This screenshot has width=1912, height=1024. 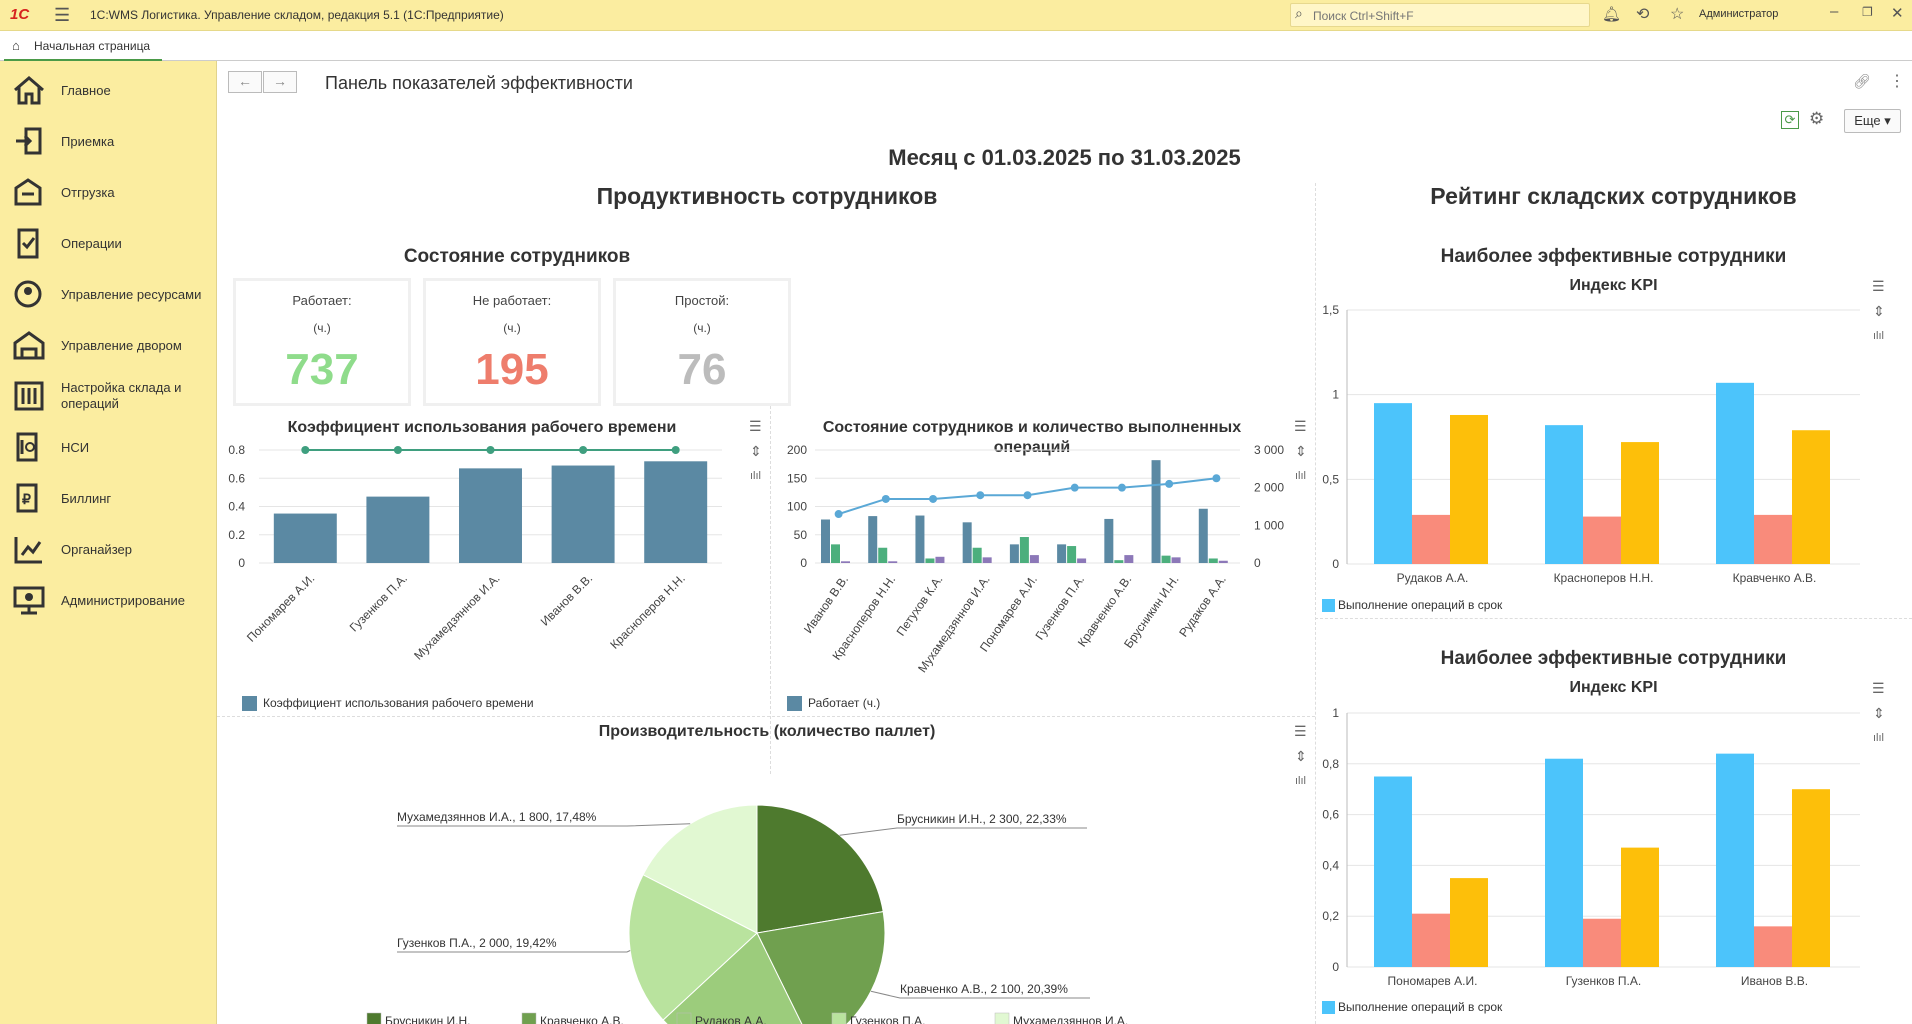 What do you see at coordinates (108, 396) in the screenshot?
I see `sidebar-item-warehouse-settings: Настройка склада и операций` at bounding box center [108, 396].